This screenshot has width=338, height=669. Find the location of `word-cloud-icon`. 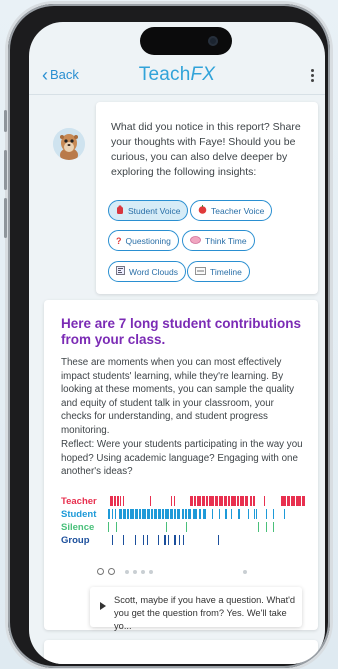

word-cloud-icon is located at coordinates (120, 271).